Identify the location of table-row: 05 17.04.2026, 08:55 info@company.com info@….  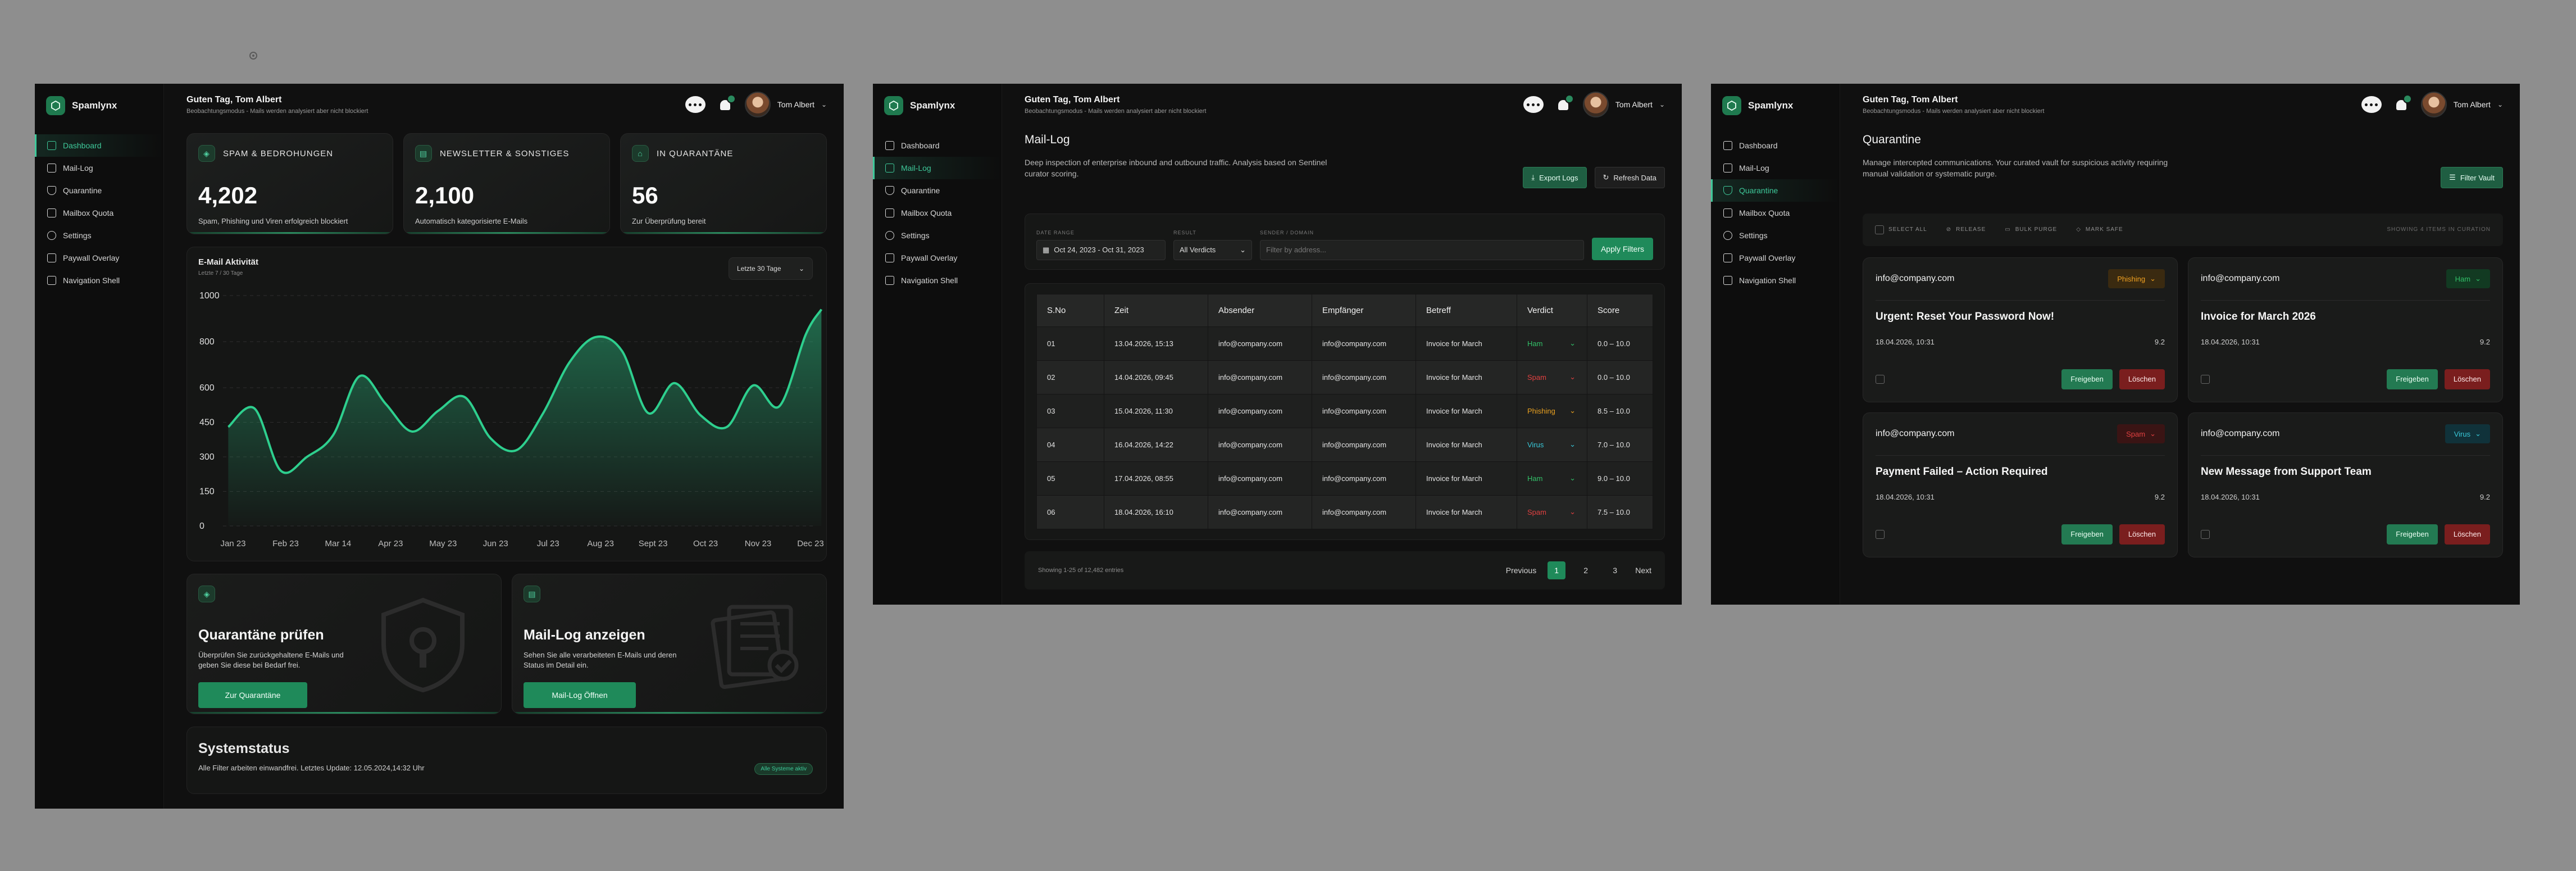
(1344, 478).